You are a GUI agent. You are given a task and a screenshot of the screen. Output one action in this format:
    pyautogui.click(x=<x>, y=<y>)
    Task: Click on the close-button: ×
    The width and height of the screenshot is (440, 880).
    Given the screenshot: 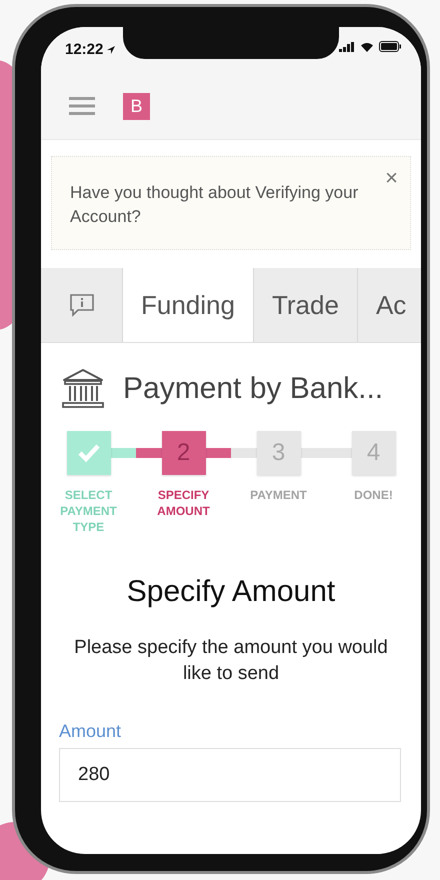 What is the action you would take?
    pyautogui.click(x=391, y=178)
    